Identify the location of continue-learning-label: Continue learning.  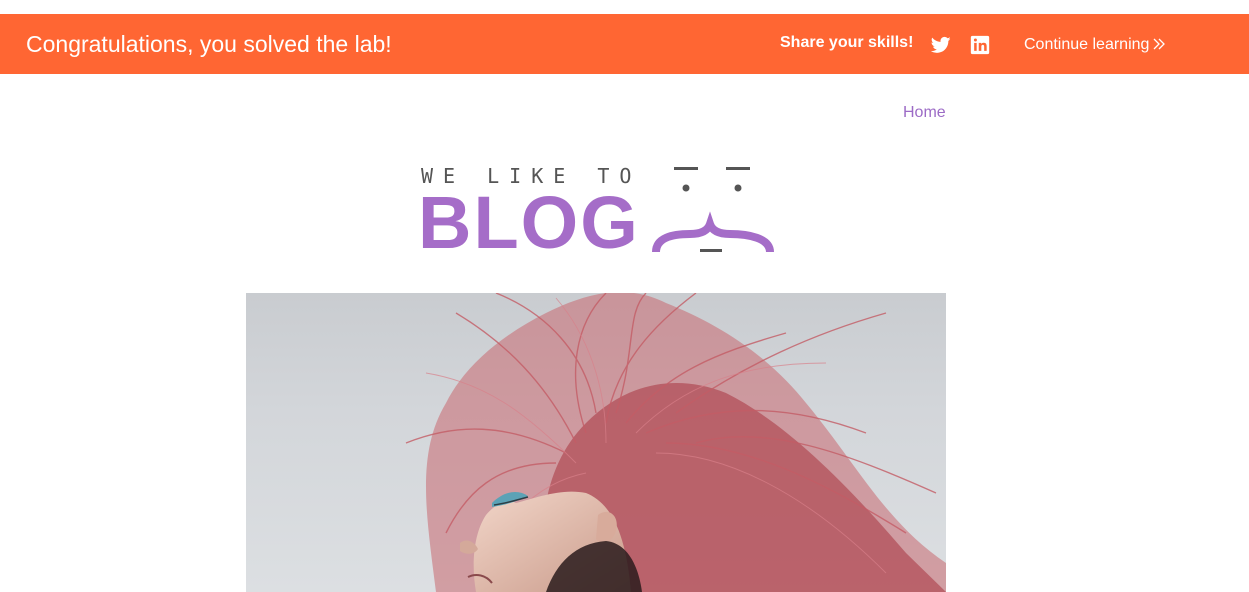
(1087, 44).